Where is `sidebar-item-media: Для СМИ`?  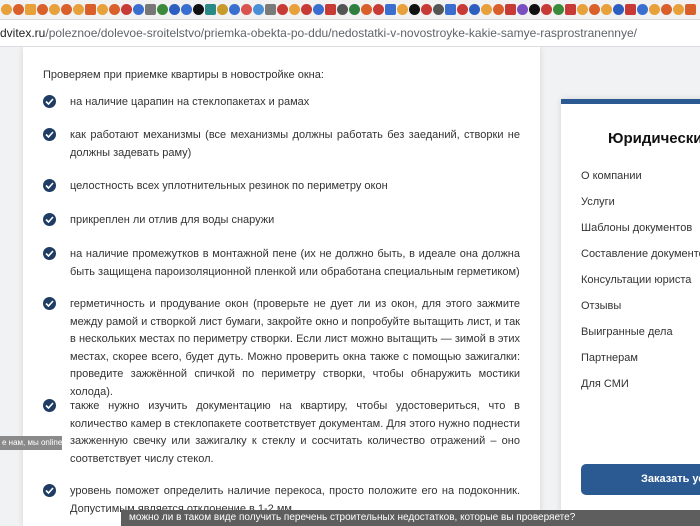 sidebar-item-media: Для СМИ is located at coordinates (605, 384).